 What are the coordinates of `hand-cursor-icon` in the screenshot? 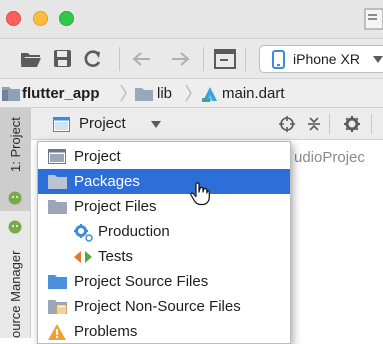 It's located at (200, 194).